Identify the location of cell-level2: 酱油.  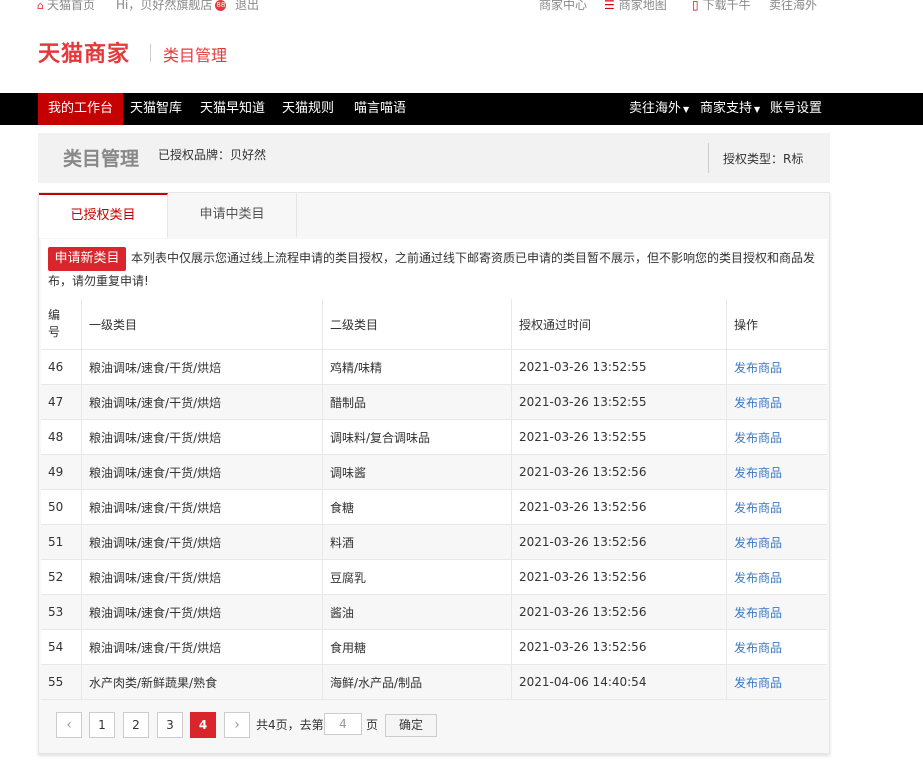
(417, 612).